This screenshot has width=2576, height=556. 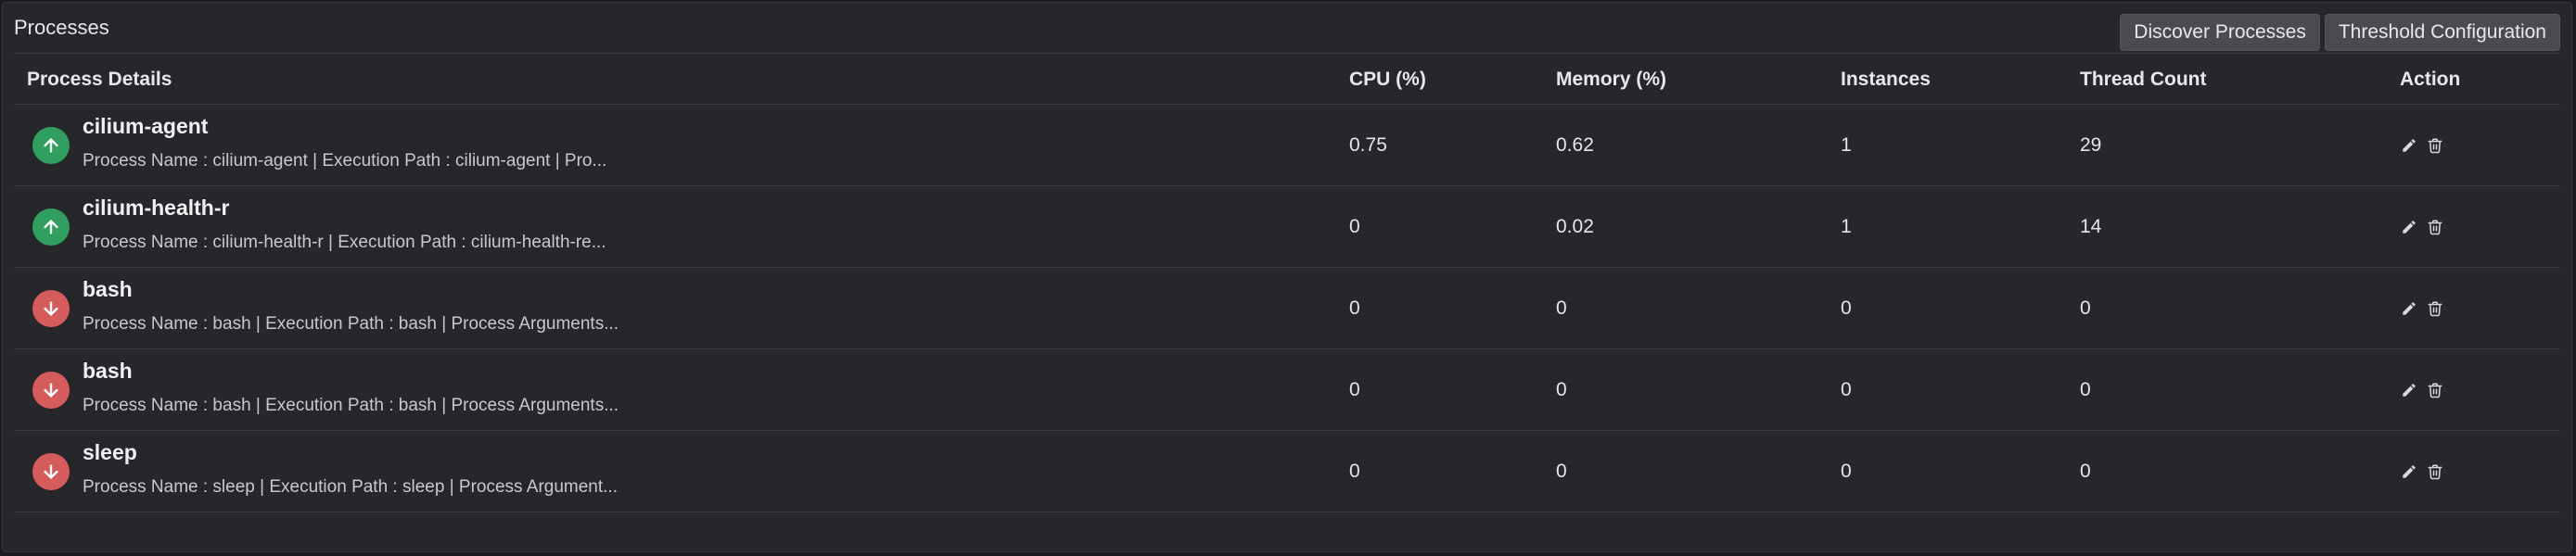 I want to click on table-row: cilium-agent Process Name, so click(x=1287, y=145).